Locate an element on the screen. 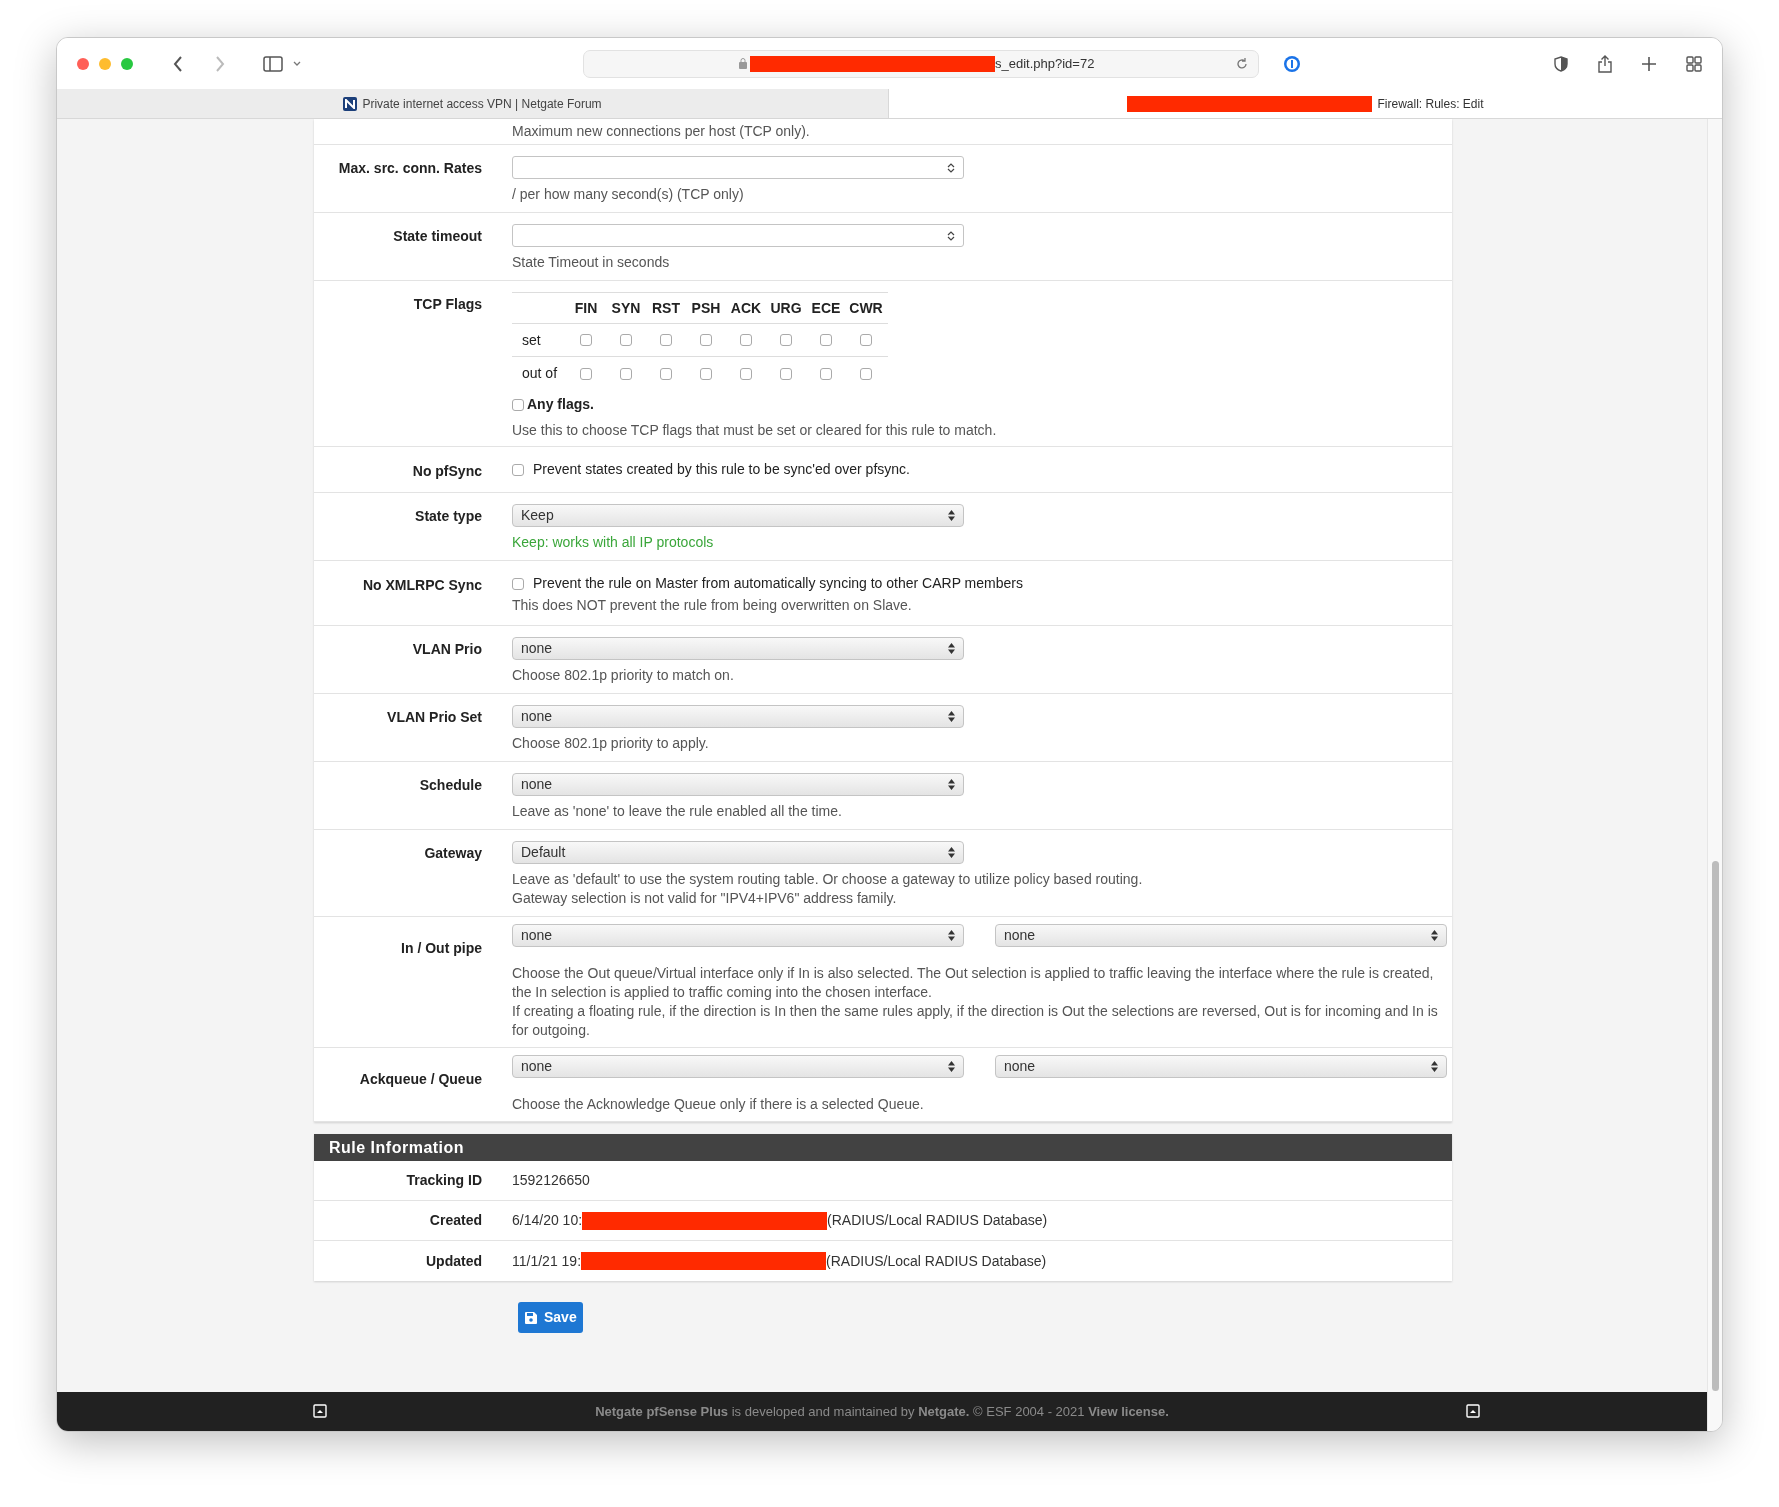 This screenshot has width=1779, height=1507. password-manager-icon is located at coordinates (1292, 63).